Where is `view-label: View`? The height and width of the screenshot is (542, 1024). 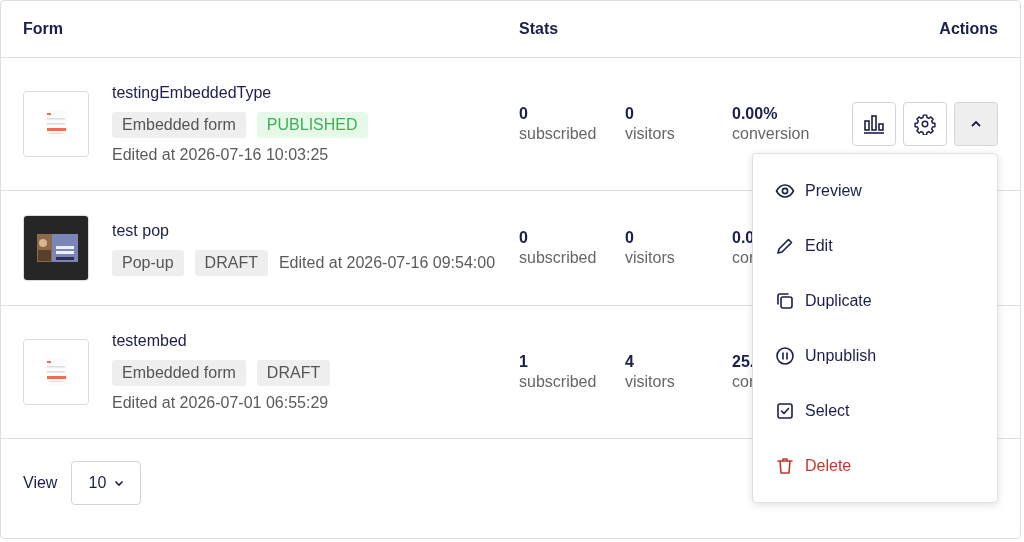 view-label: View is located at coordinates (40, 483).